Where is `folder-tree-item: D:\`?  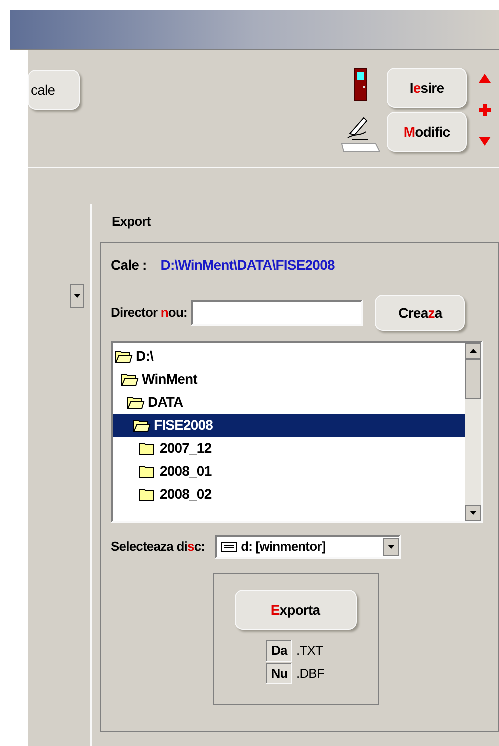 folder-tree-item: D:\ is located at coordinates (289, 356).